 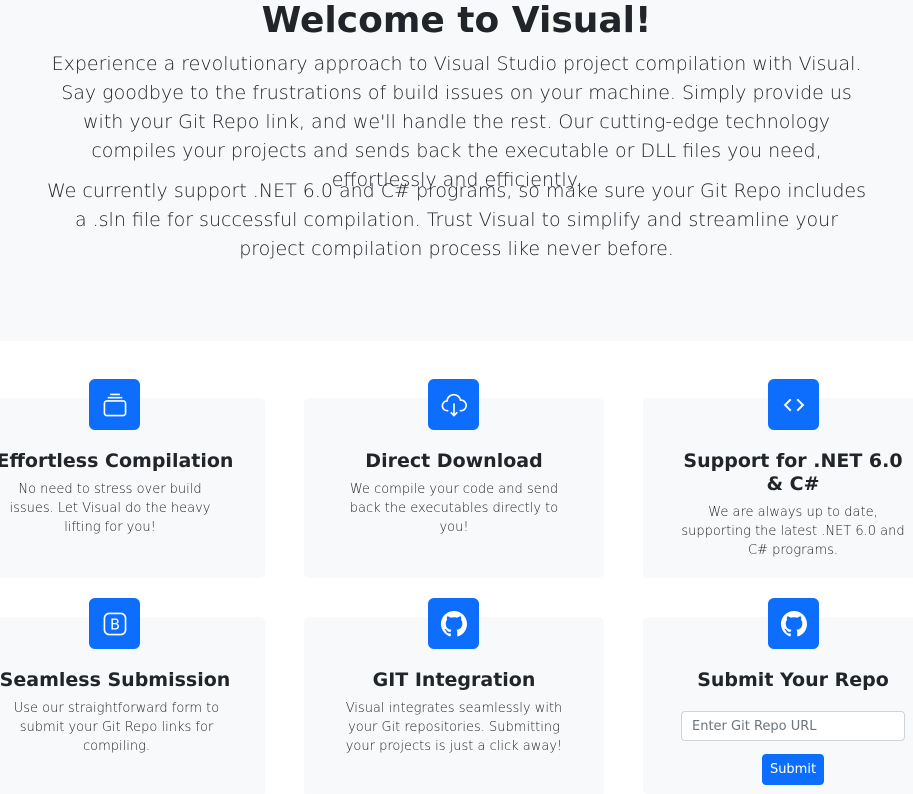 What do you see at coordinates (793, 472) in the screenshot?
I see `feature-title: Support for .NET 6.0 & C#` at bounding box center [793, 472].